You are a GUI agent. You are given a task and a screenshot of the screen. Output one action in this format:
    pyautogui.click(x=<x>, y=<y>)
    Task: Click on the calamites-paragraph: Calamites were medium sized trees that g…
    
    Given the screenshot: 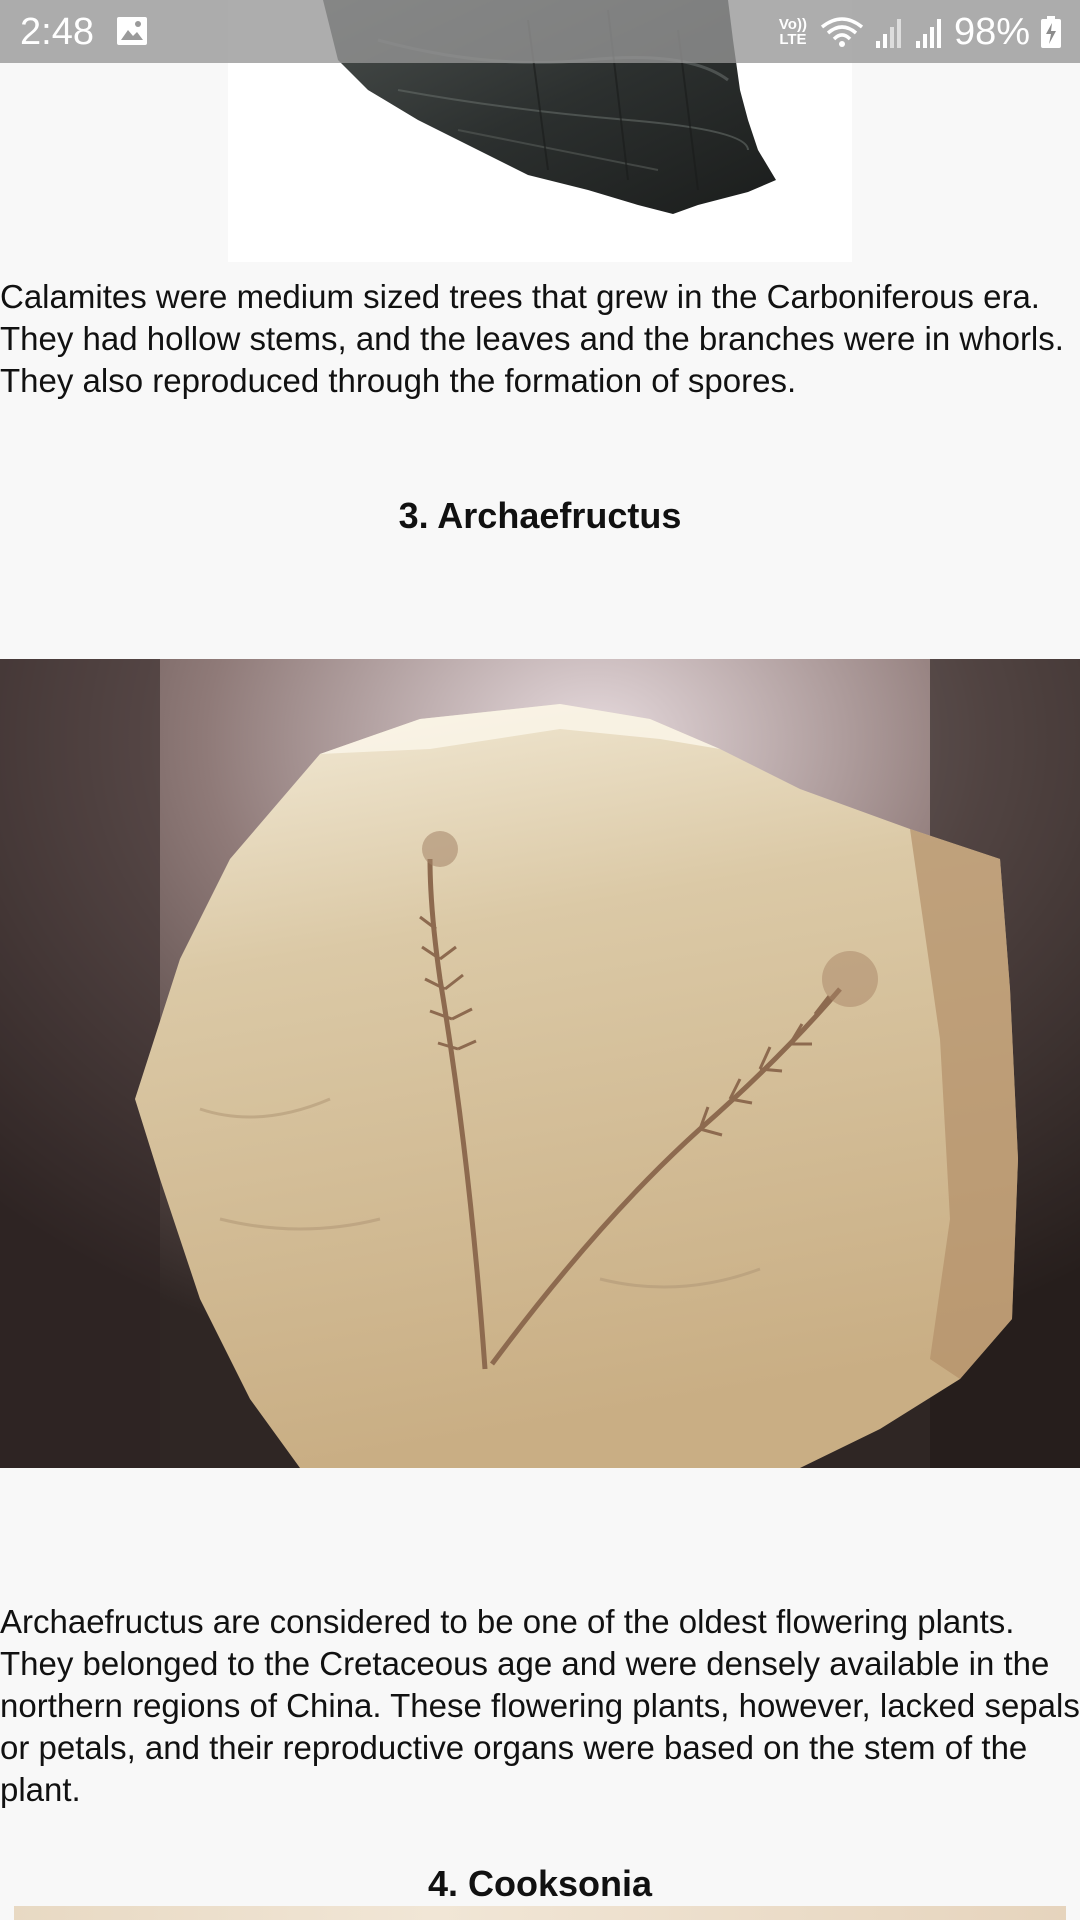 What is the action you would take?
    pyautogui.click(x=532, y=338)
    